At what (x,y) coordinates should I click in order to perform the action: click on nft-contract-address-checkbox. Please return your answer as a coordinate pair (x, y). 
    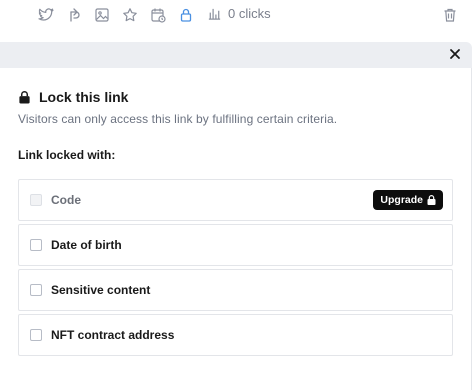
    Looking at the image, I should click on (36, 335).